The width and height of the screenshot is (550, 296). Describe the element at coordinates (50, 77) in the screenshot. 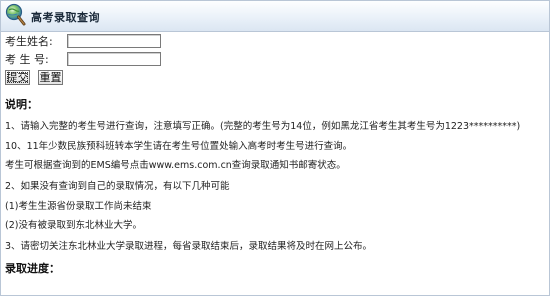

I see `reset-button: 重置` at that location.